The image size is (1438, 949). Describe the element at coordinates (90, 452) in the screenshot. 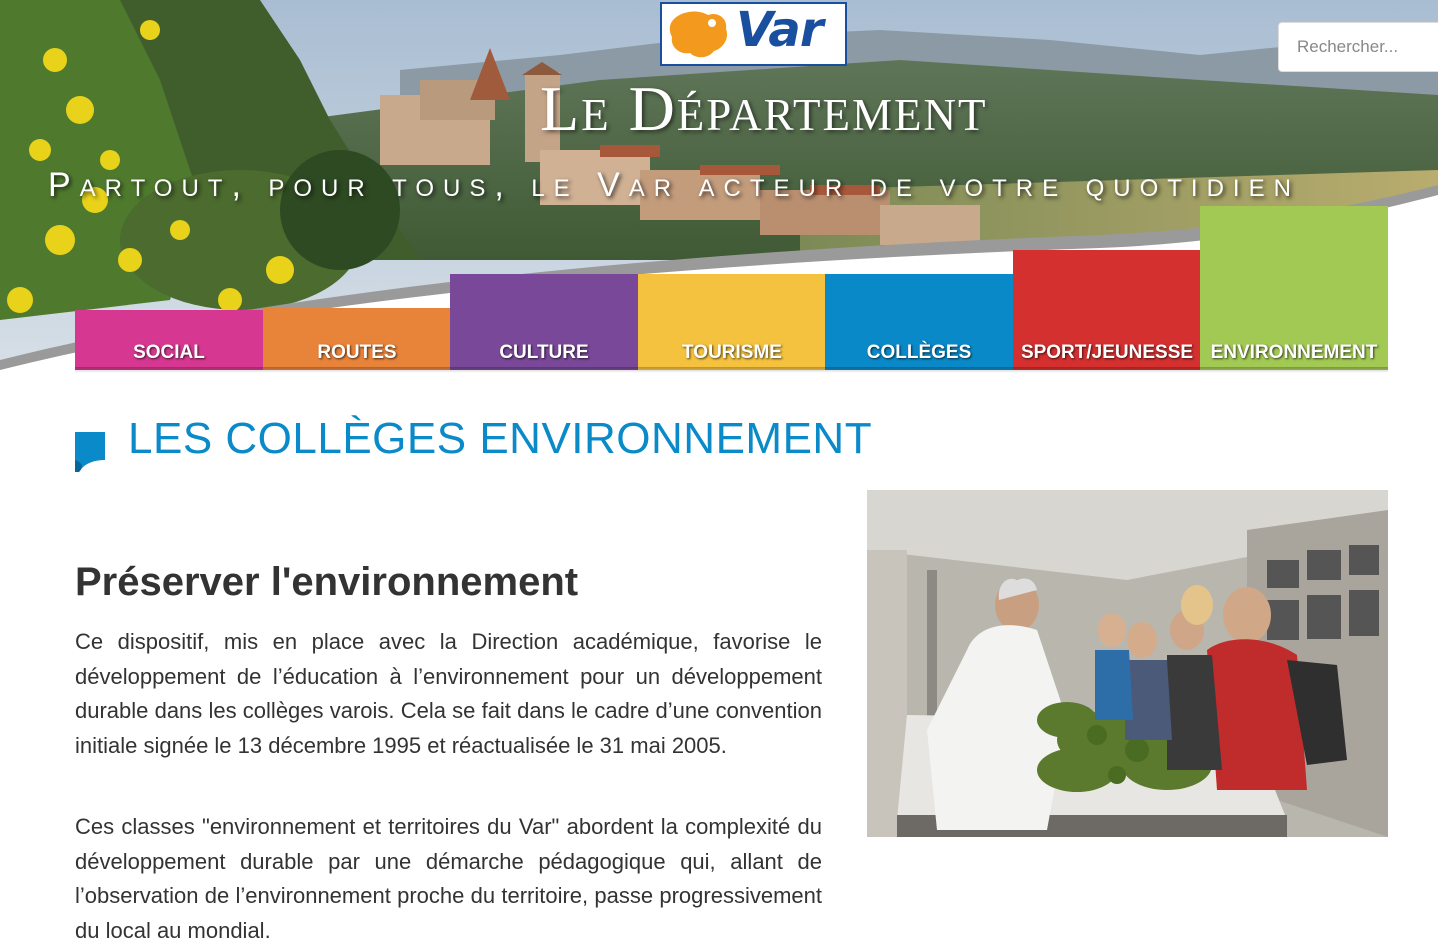

I see `title-flag-icon` at that location.